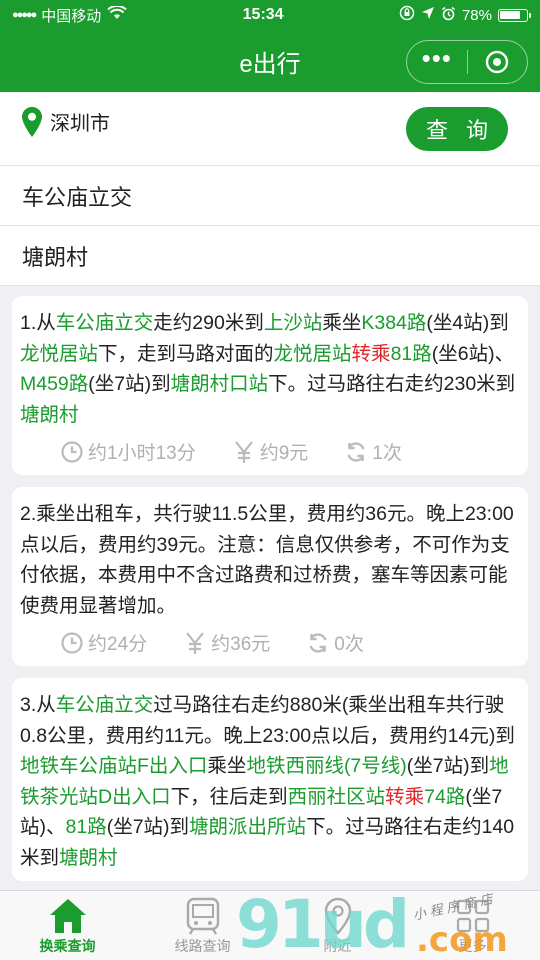  I want to click on destination-field: 塘朗村, so click(270, 256).